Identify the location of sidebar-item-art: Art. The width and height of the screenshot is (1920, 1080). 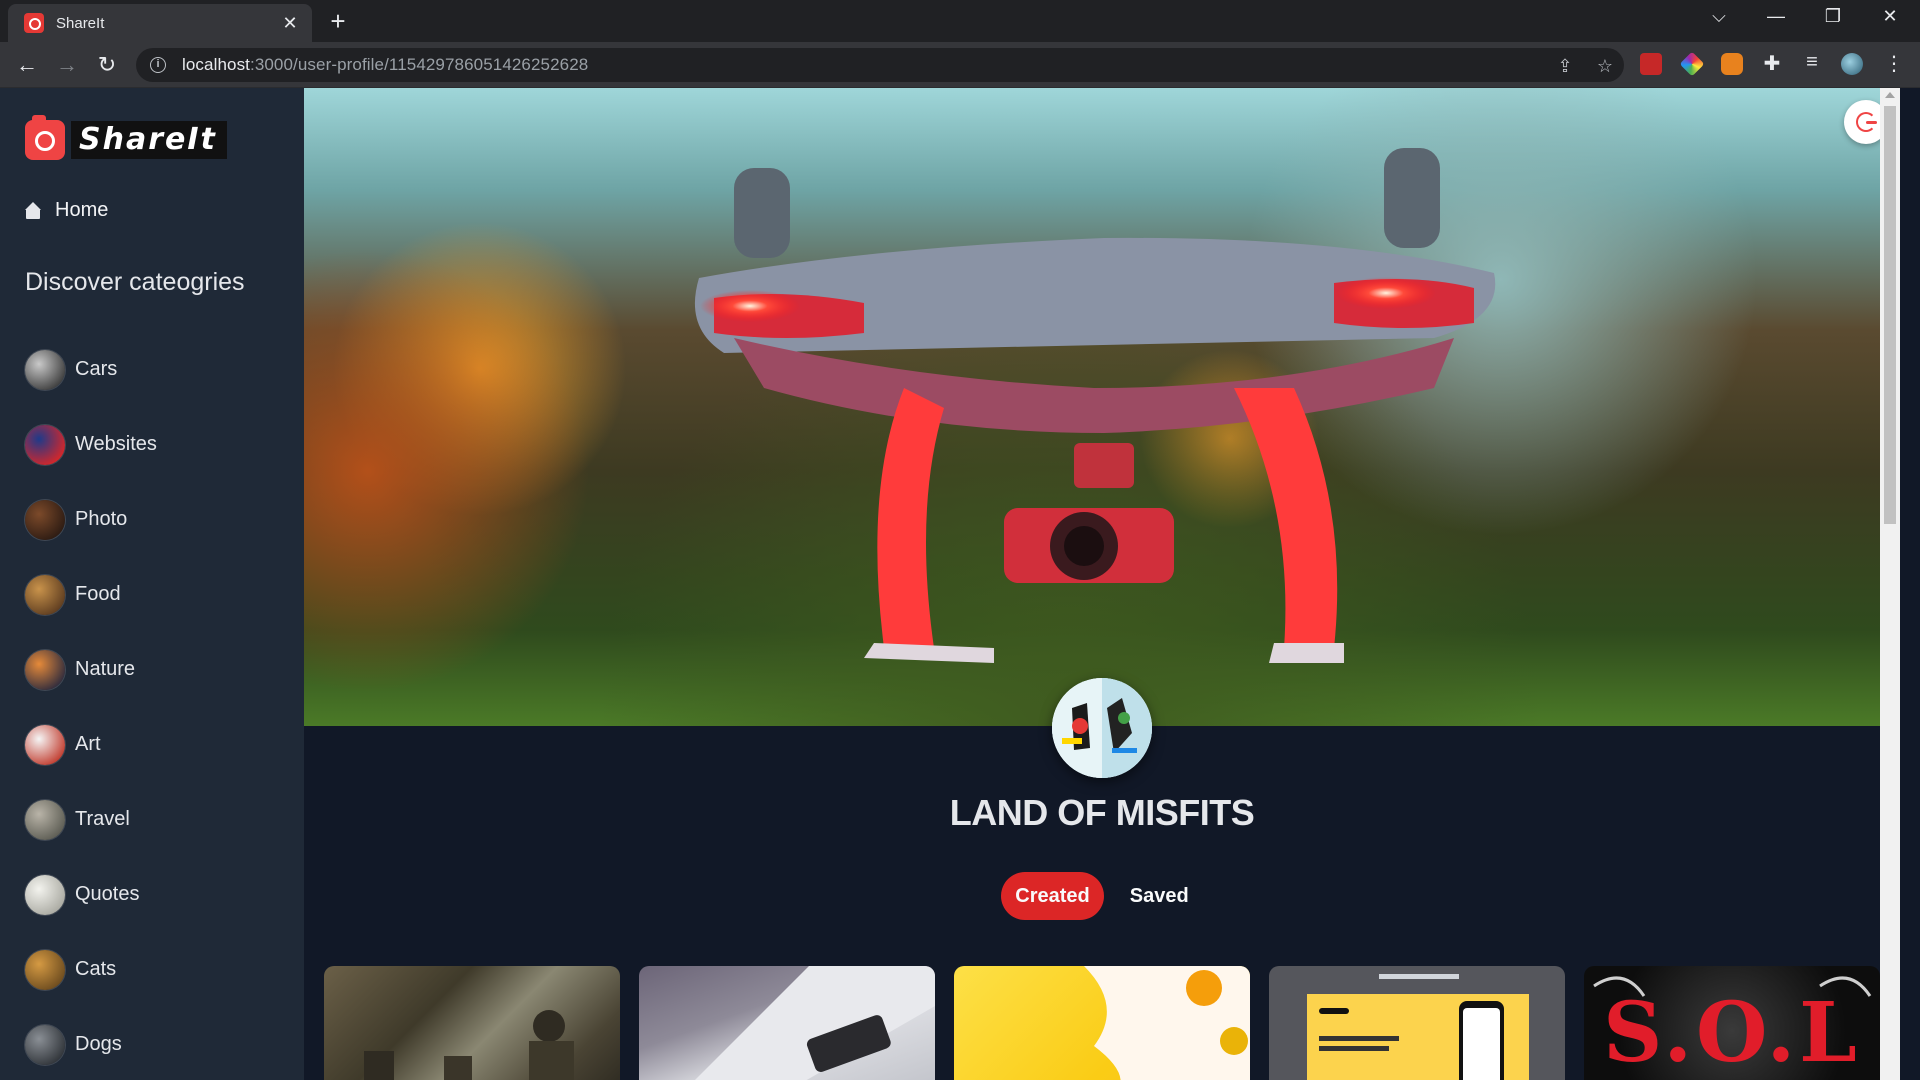
(91, 744).